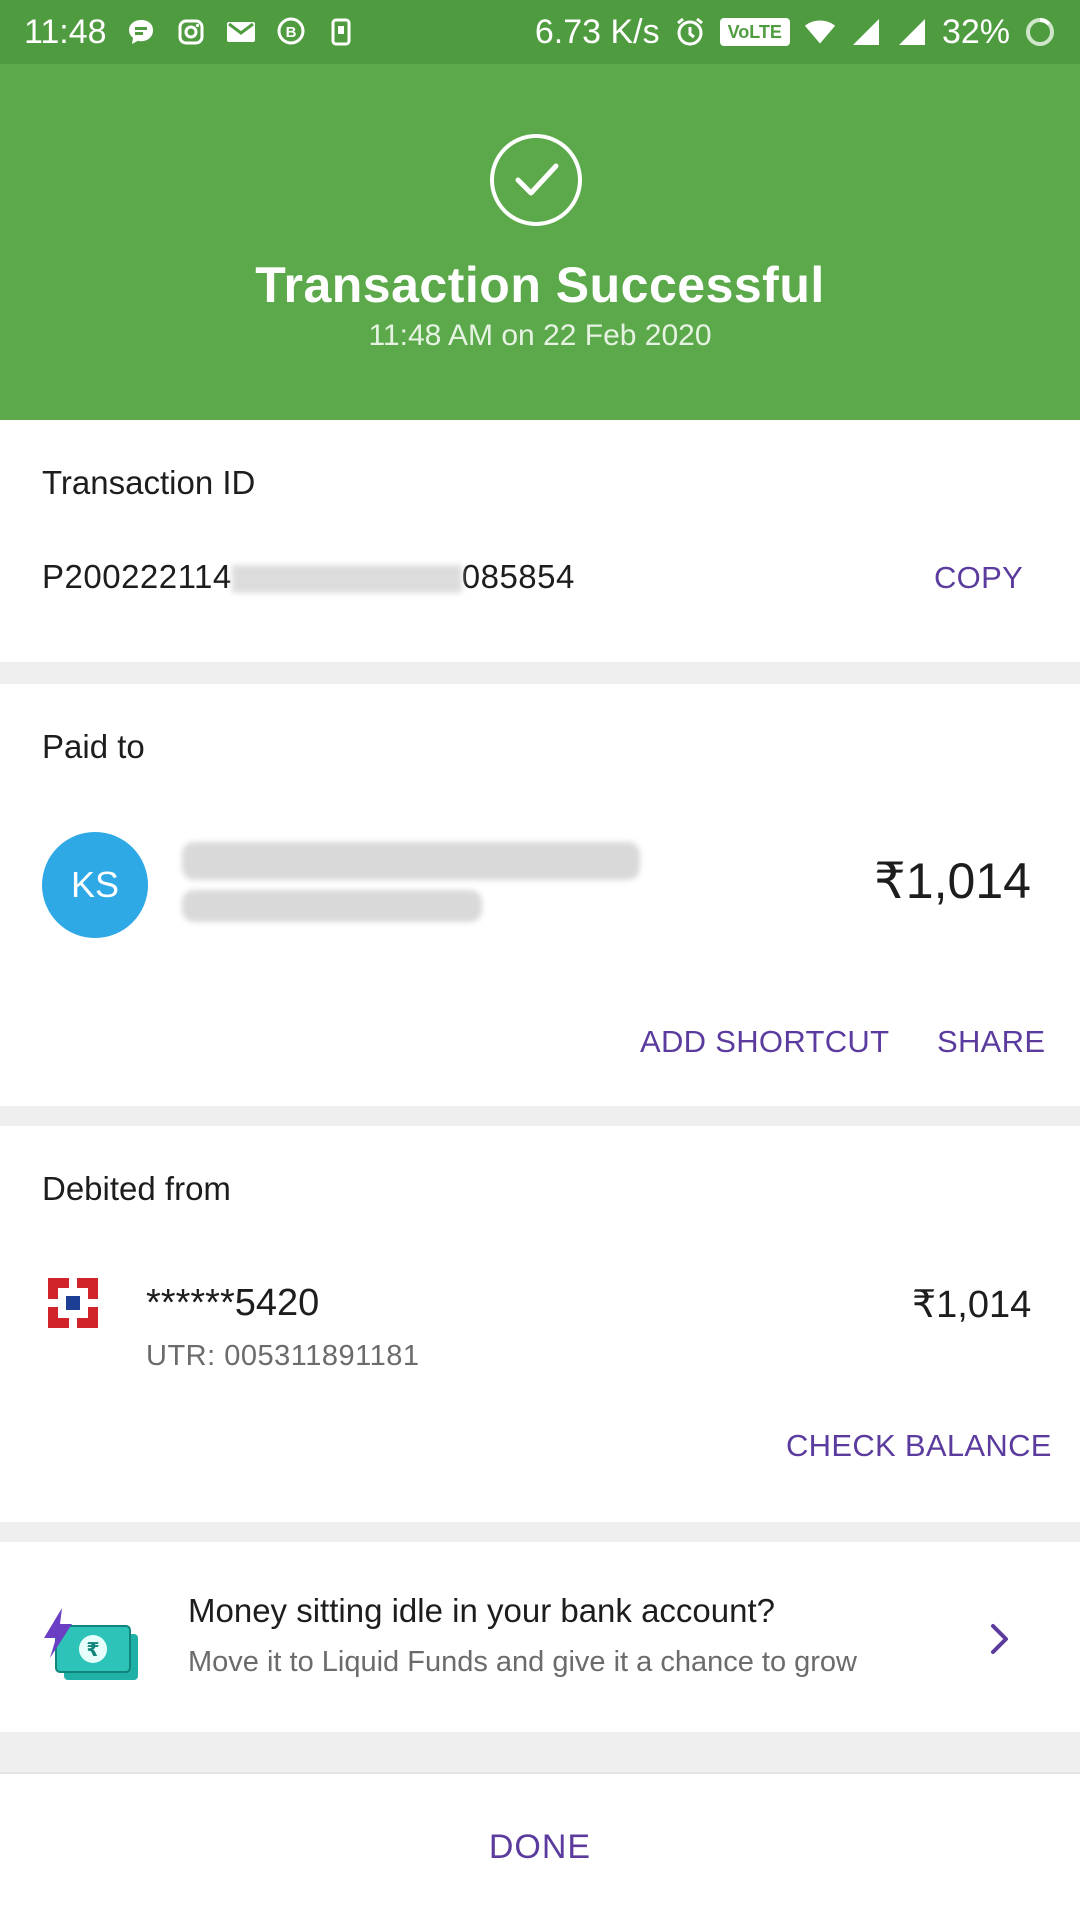  What do you see at coordinates (919, 1446) in the screenshot?
I see `check-balance-button: CHECK BALANCE` at bounding box center [919, 1446].